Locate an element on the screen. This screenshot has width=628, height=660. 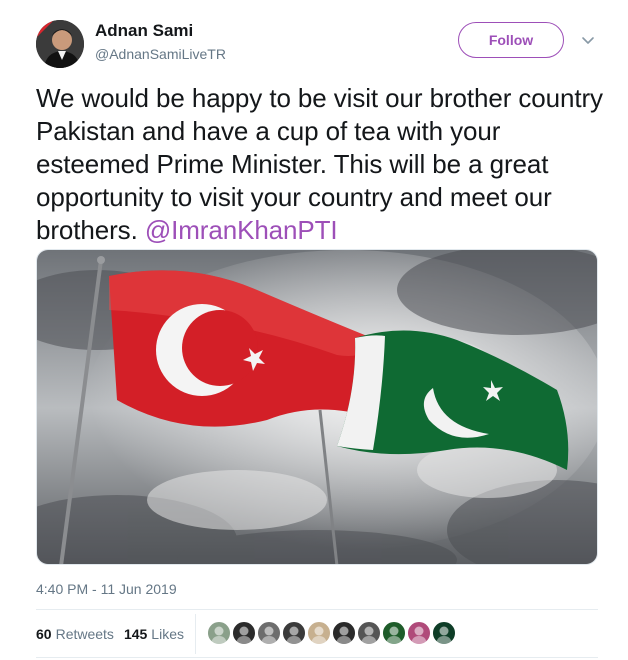
author-handle: @AdnanSamiLiveTR is located at coordinates (160, 54).